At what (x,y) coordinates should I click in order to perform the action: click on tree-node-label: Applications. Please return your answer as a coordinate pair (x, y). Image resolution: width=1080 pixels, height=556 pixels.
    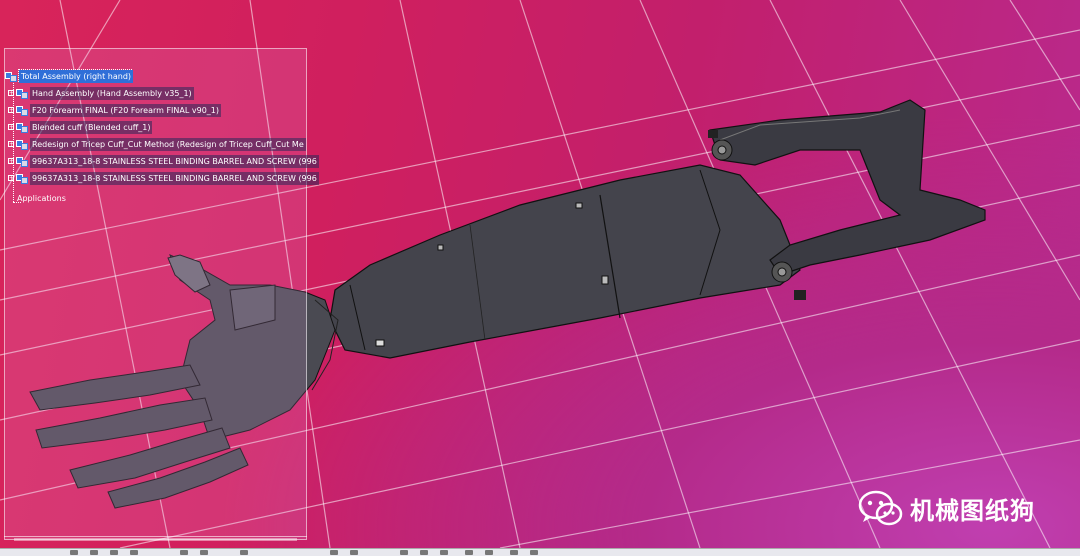
    Looking at the image, I should click on (41, 198).